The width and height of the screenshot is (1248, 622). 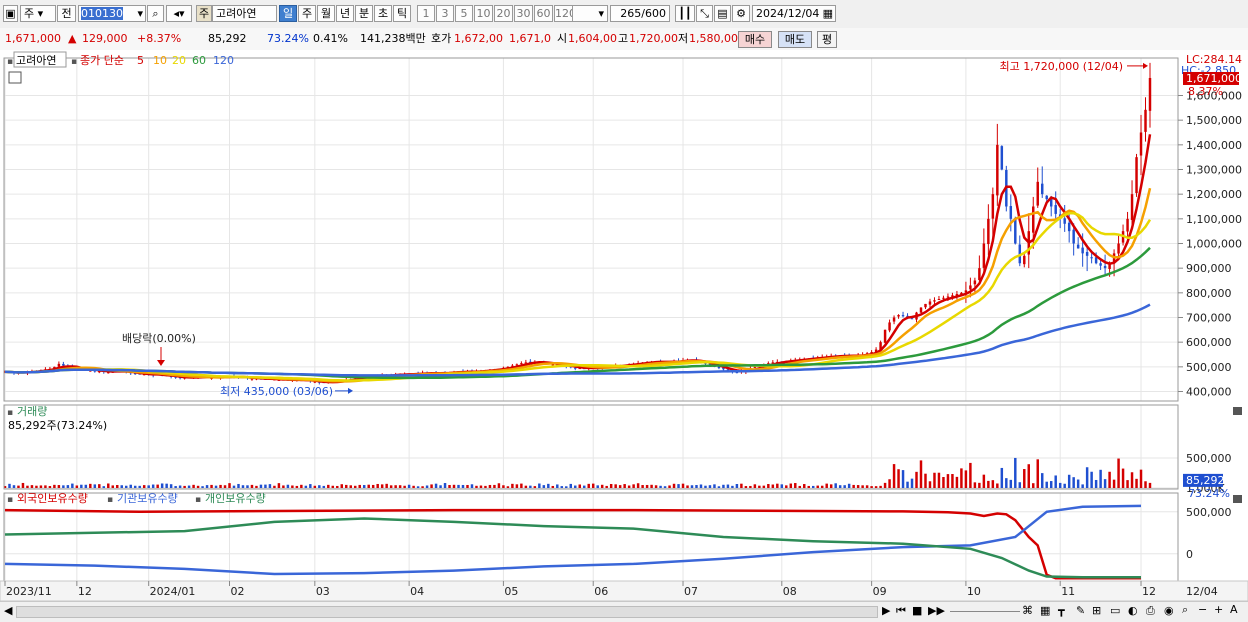 What do you see at coordinates (503, 13) in the screenshot?
I see `interval-tab: 20` at bounding box center [503, 13].